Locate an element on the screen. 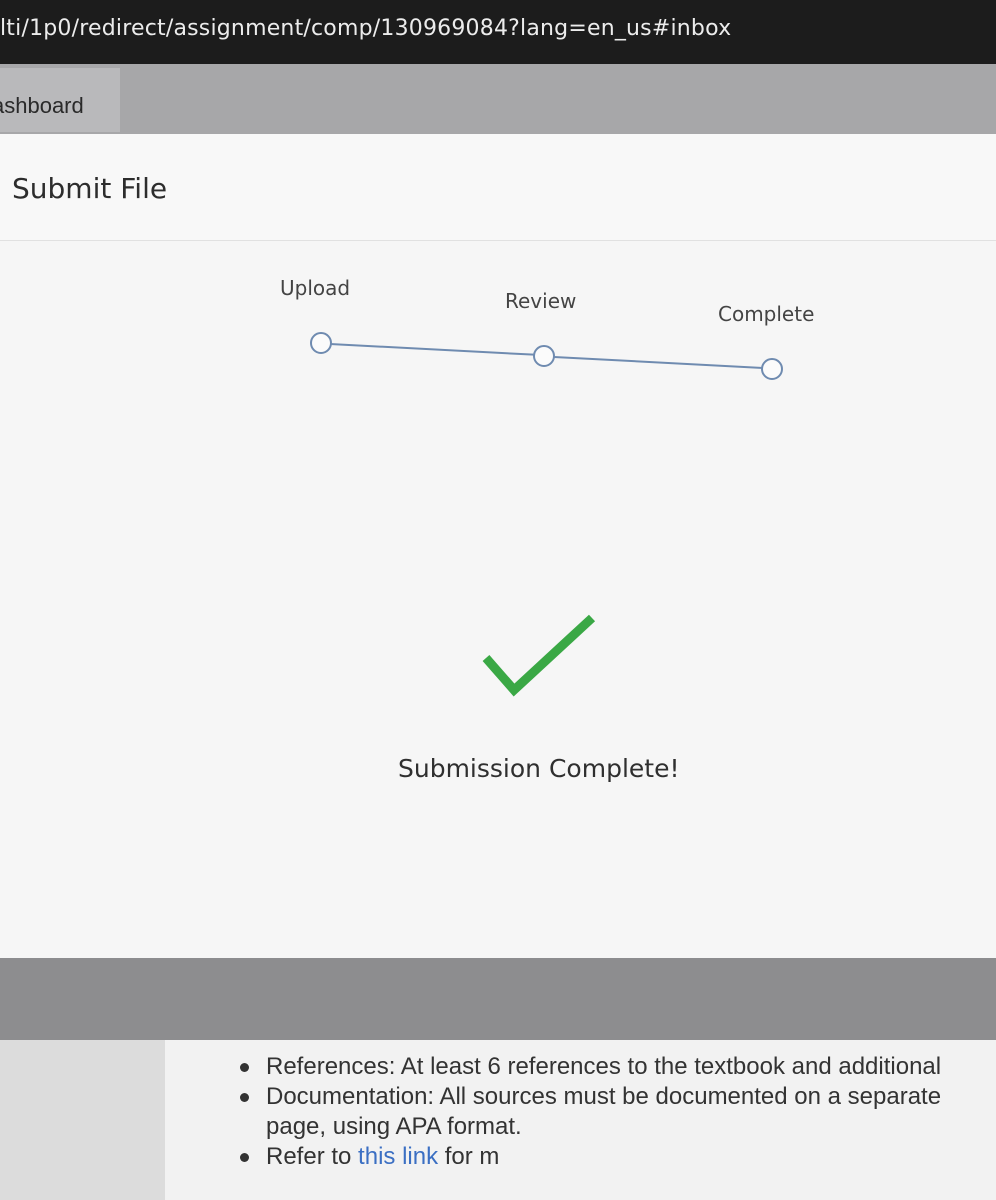 This screenshot has height=1200, width=996. this-link: this link is located at coordinates (398, 1156).